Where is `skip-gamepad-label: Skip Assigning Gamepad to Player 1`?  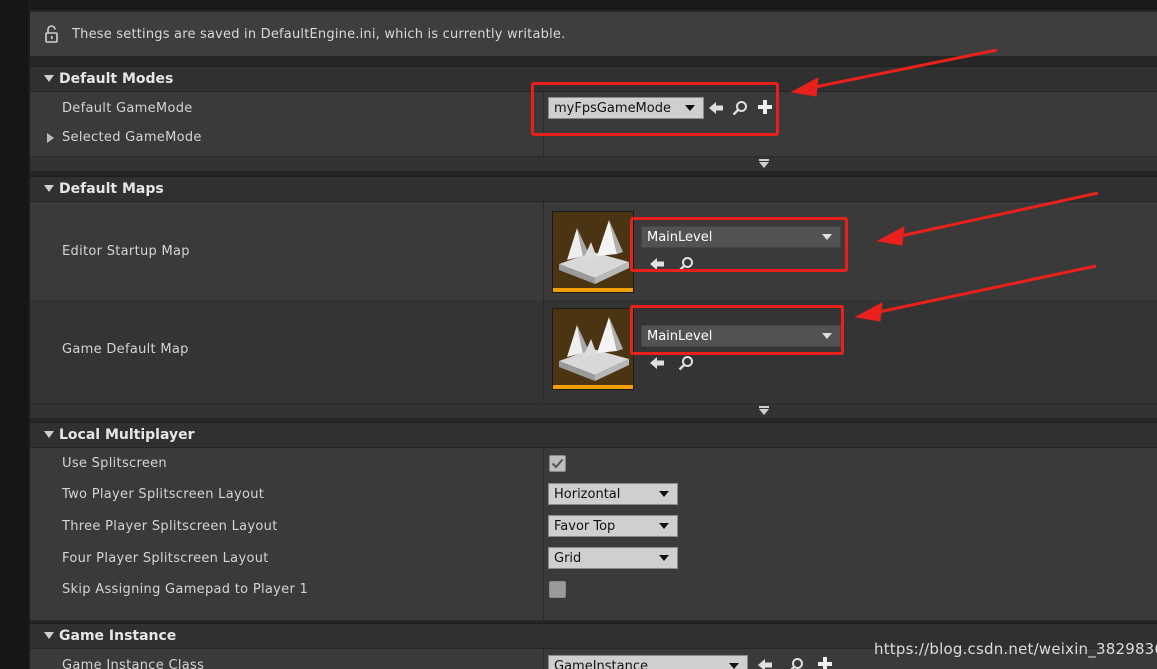
skip-gamepad-label: Skip Assigning Gamepad to Player 1 is located at coordinates (185, 589).